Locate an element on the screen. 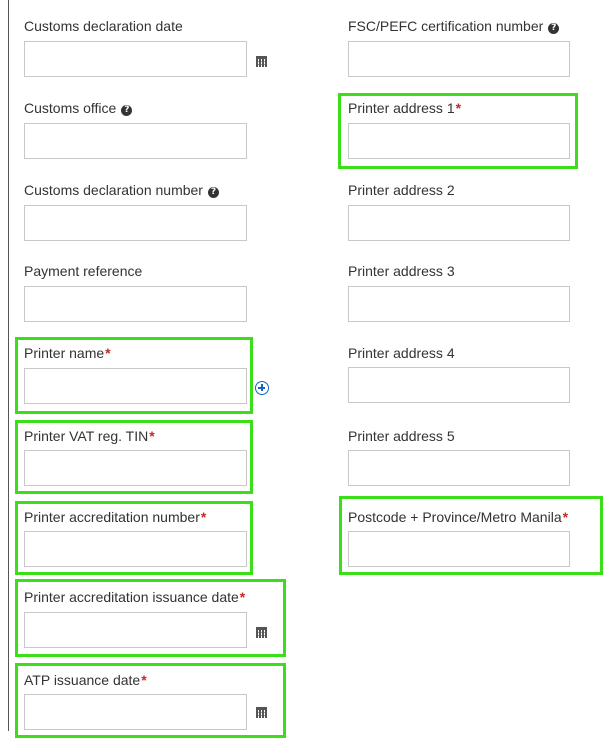 This screenshot has height=738, width=613. atp-issuance-date-label: ATP issuance date* is located at coordinates (85, 680).